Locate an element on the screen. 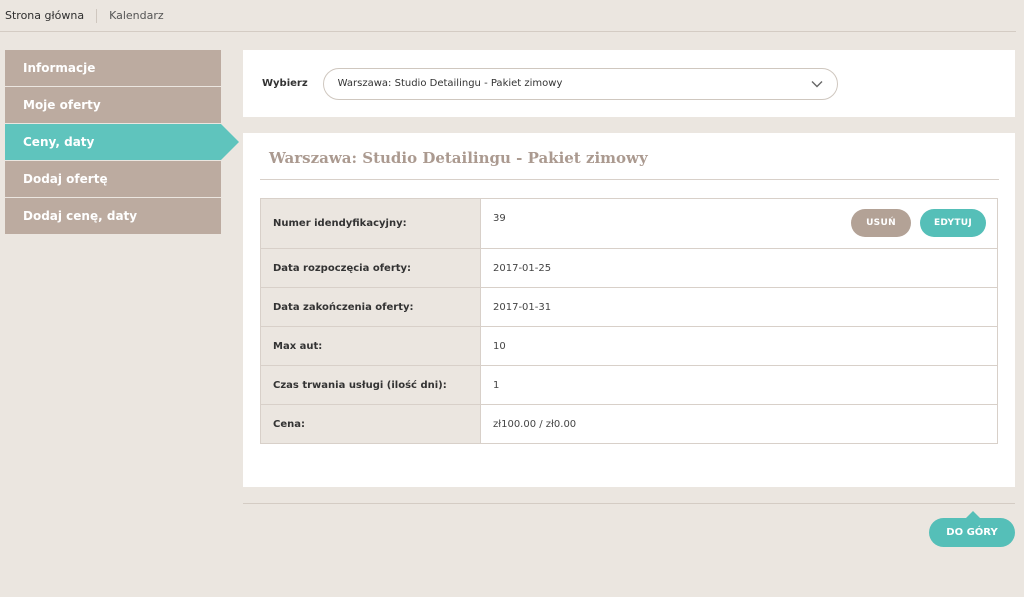  row-label: Data rozpoczęcia oferty: is located at coordinates (370, 268).